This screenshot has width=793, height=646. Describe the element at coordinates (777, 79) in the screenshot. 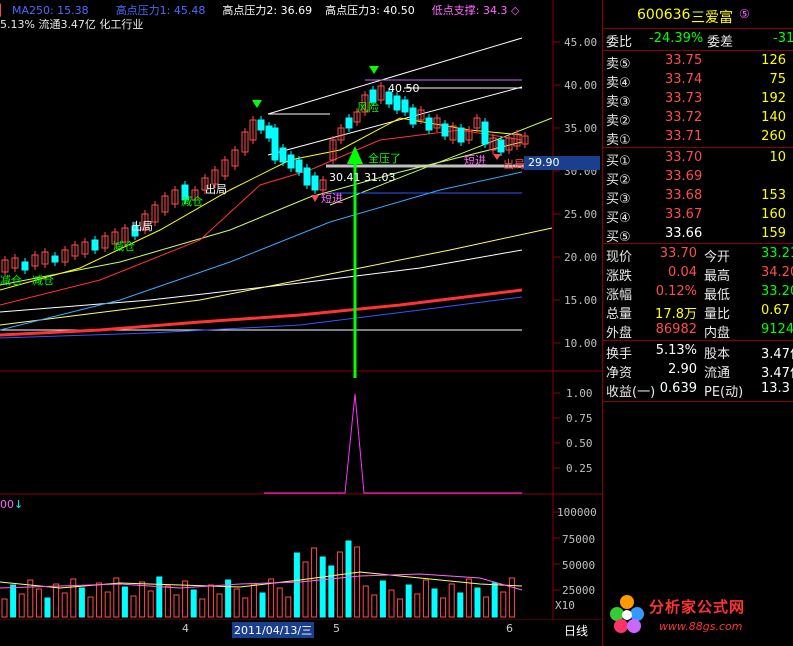

I see `sell-volume: 75` at that location.